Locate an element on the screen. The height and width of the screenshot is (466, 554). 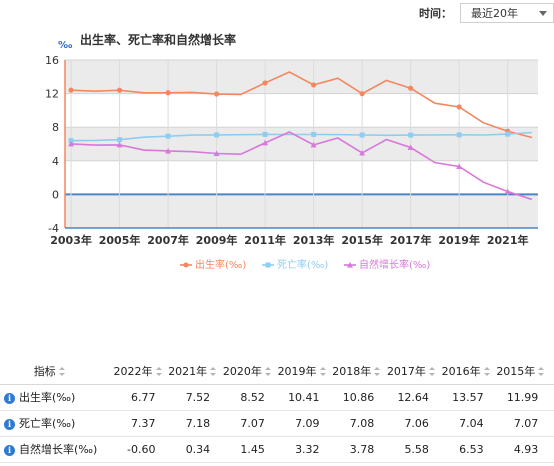
table-cell: 3.32 is located at coordinates (302, 449).